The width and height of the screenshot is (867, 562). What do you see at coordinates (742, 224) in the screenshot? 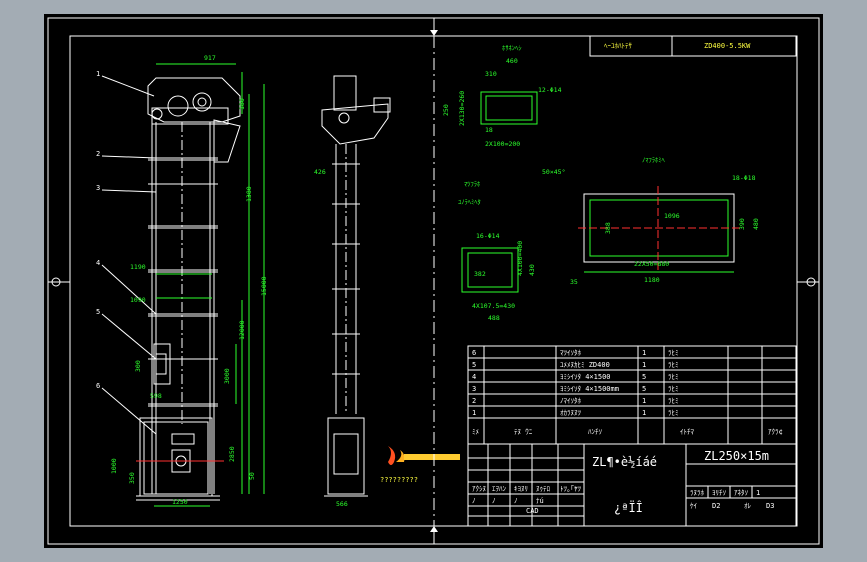
I see `section-c-dim-390: 390` at bounding box center [742, 224].